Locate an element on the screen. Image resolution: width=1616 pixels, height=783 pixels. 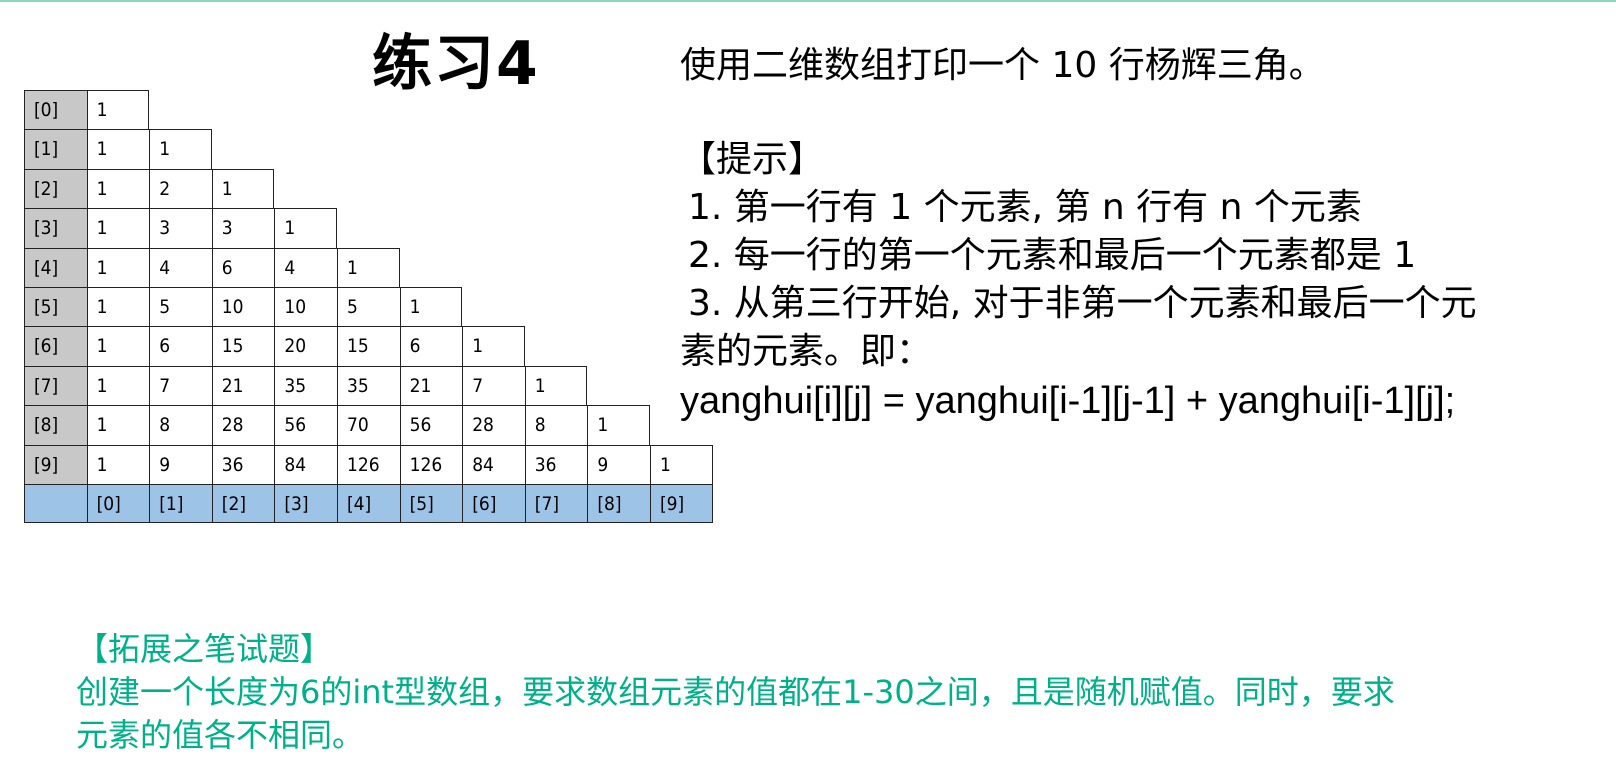
extension-header: 【拓展之笔试题】 is located at coordinates (204, 649).